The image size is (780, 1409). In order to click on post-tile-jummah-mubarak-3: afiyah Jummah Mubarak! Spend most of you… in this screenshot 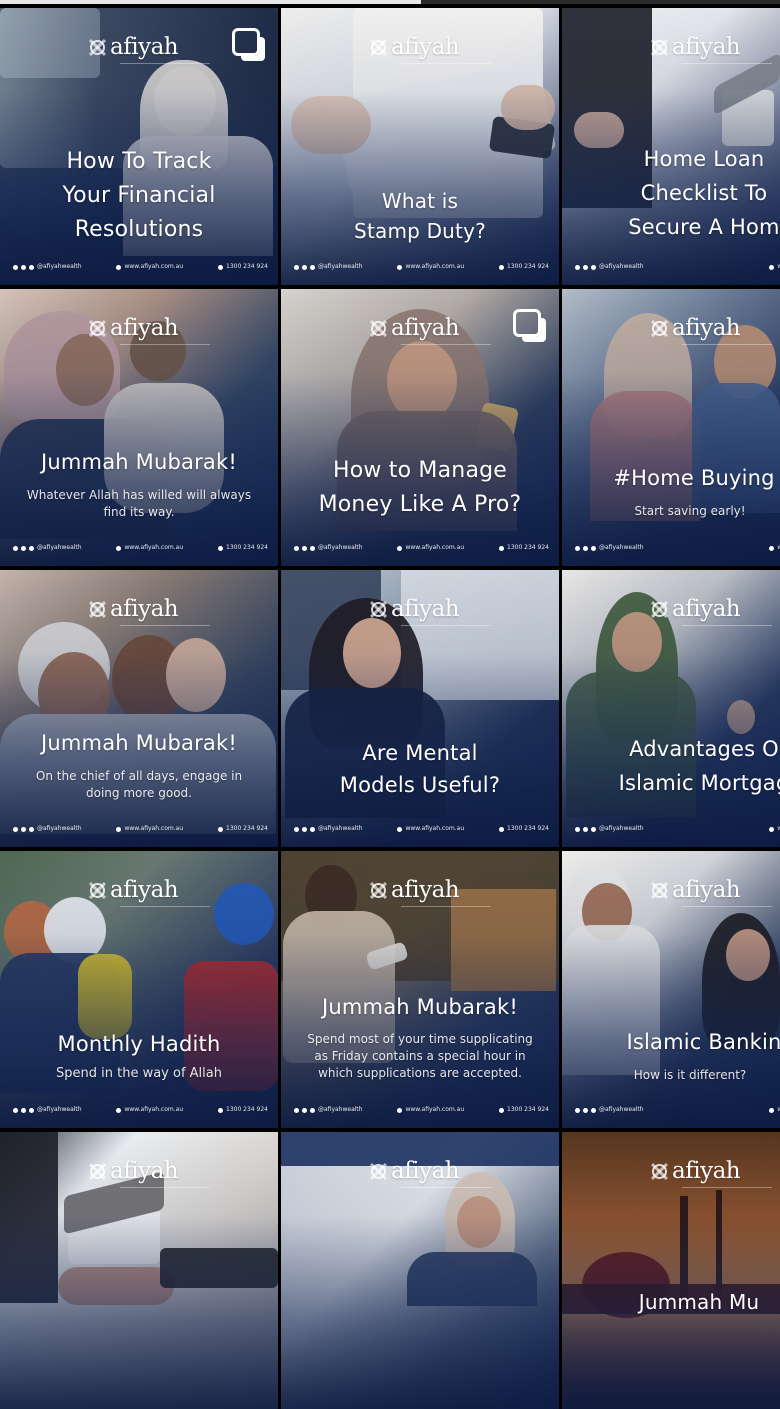, I will do `click(420, 989)`.